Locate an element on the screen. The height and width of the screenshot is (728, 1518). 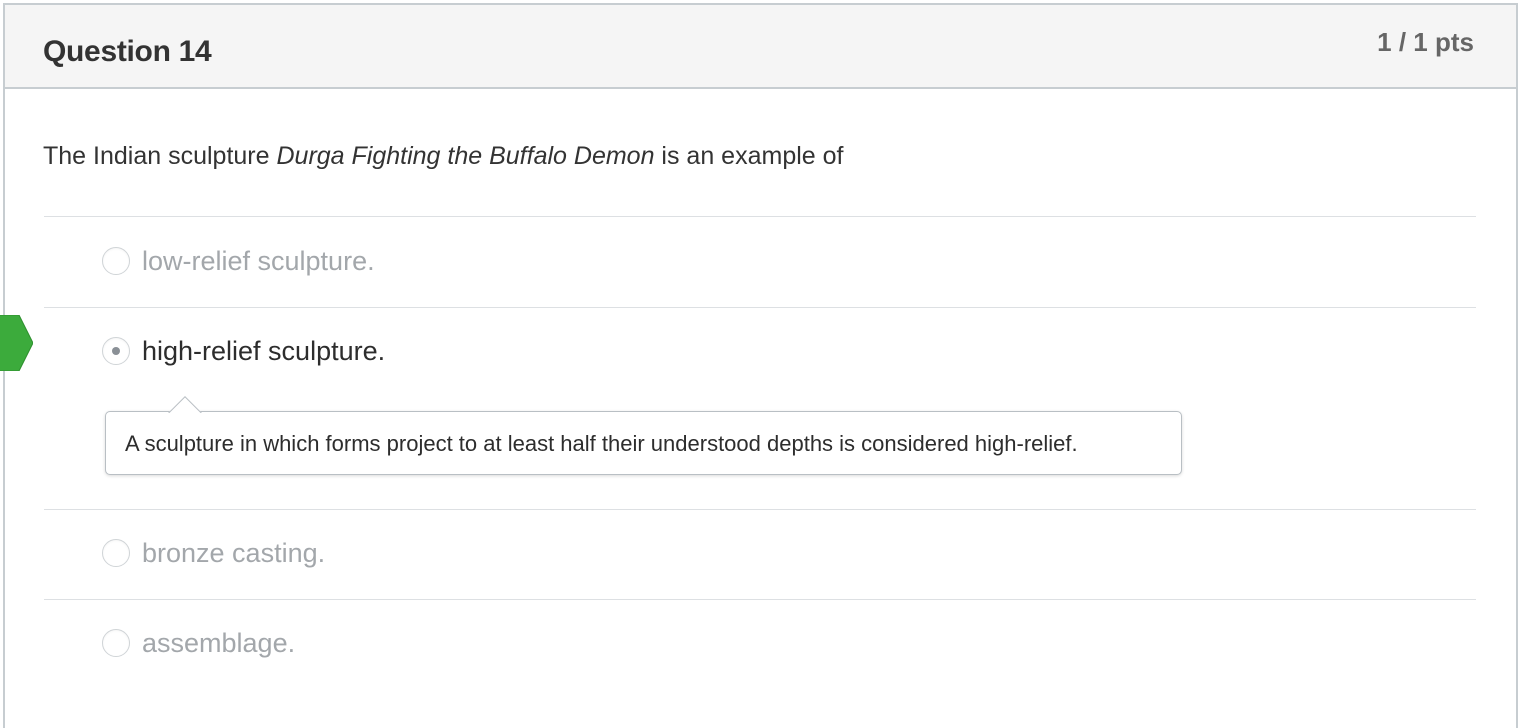
answer-label: low-relief sculpture. is located at coordinates (258, 260).